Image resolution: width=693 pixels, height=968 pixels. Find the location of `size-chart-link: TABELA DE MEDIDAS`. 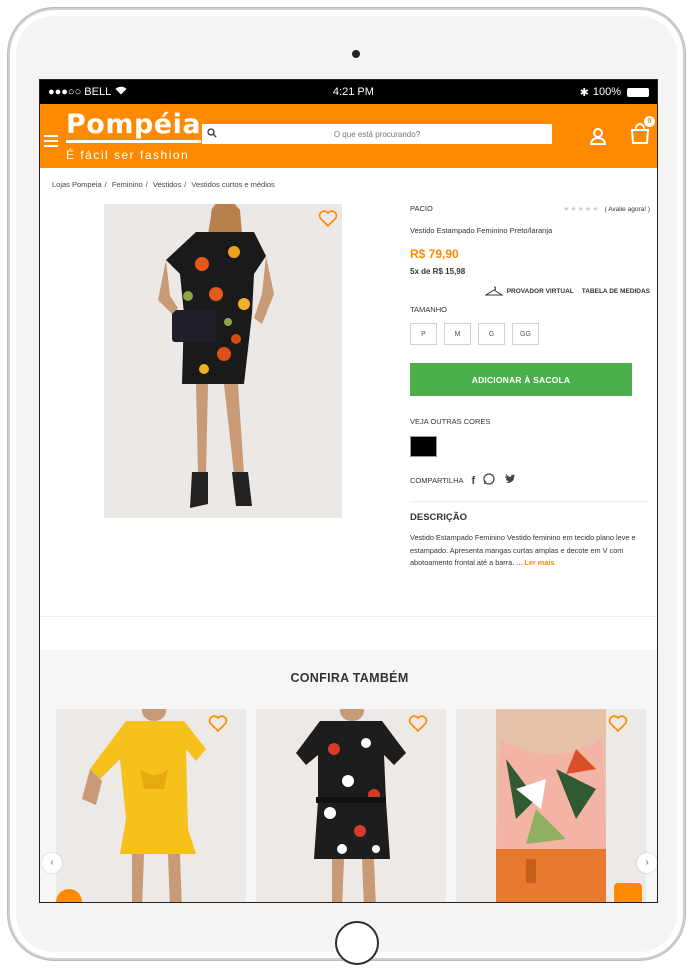

size-chart-link: TABELA DE MEDIDAS is located at coordinates (616, 291).